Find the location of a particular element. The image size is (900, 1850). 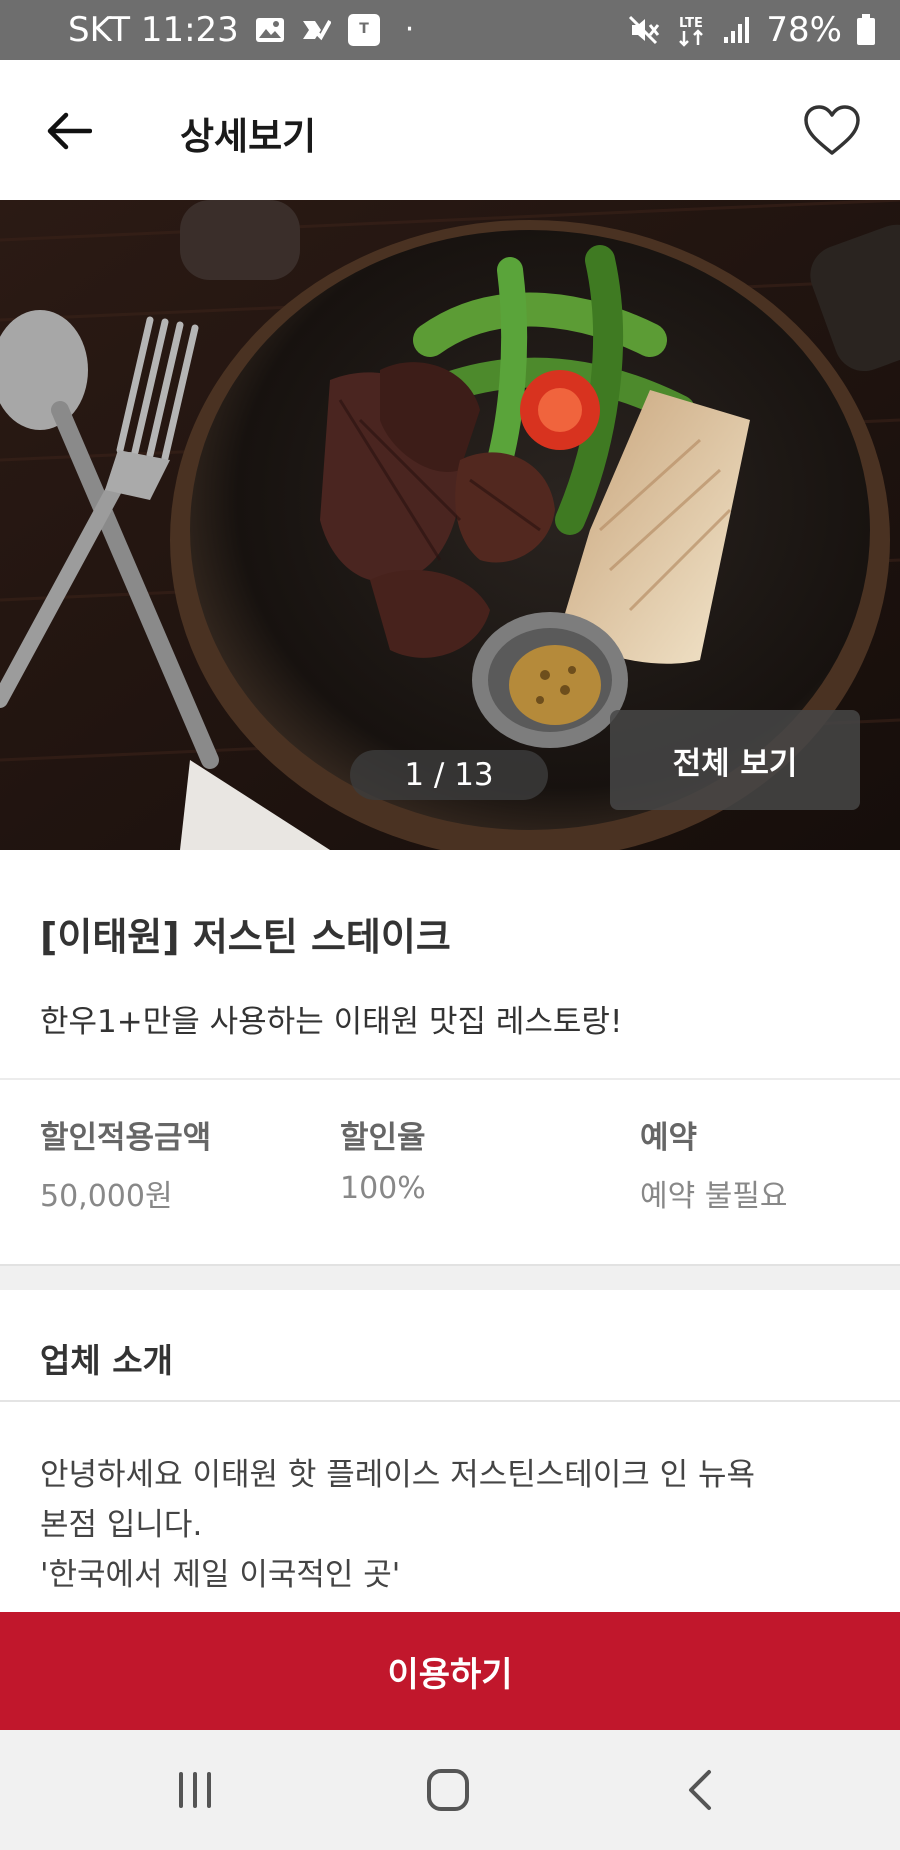

stat-label: 할인율 is located at coordinates (383, 1138).